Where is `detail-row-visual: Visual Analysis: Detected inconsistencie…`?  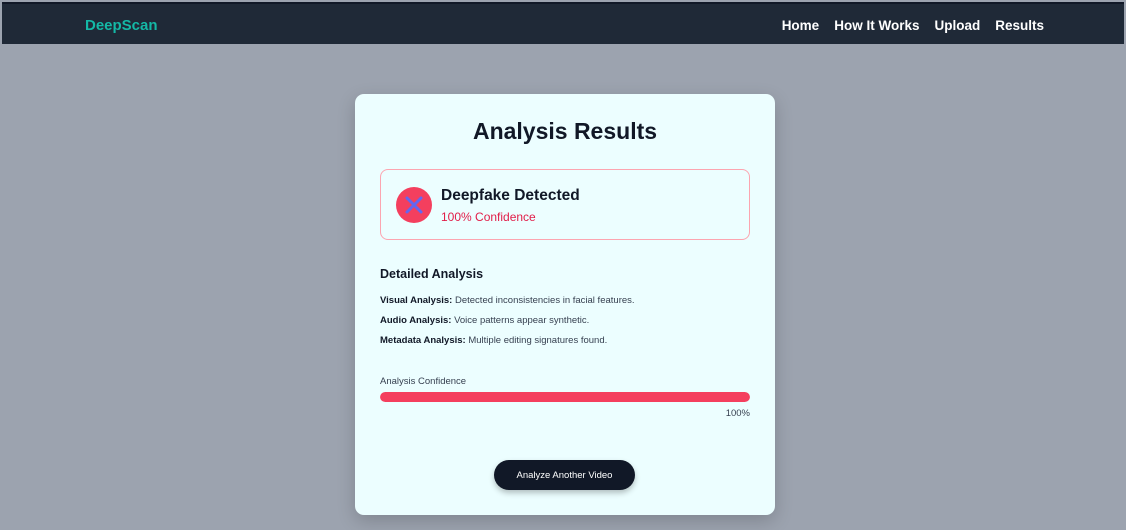 detail-row-visual: Visual Analysis: Detected inconsistencie… is located at coordinates (507, 300).